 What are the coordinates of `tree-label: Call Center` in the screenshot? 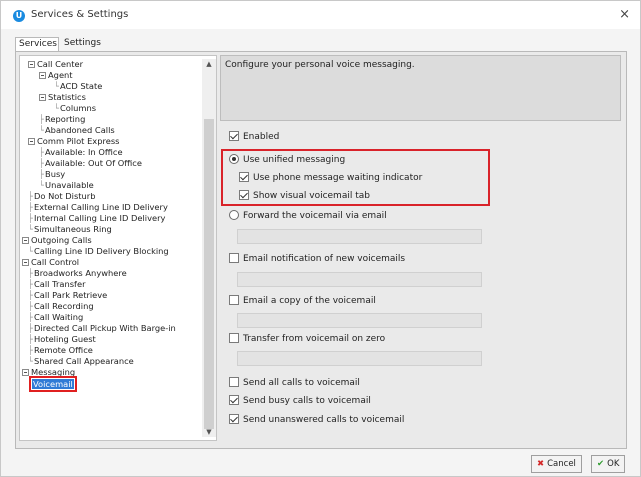 It's located at (60, 64).